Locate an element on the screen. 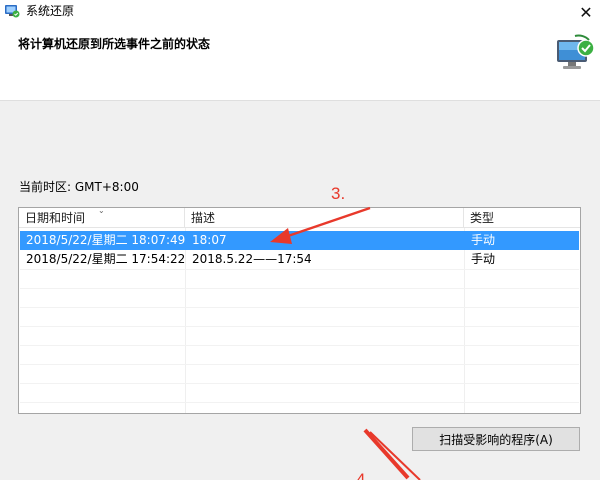  list-header: 日期和时间 ⌄ 描述 类型 is located at coordinates (299, 217).